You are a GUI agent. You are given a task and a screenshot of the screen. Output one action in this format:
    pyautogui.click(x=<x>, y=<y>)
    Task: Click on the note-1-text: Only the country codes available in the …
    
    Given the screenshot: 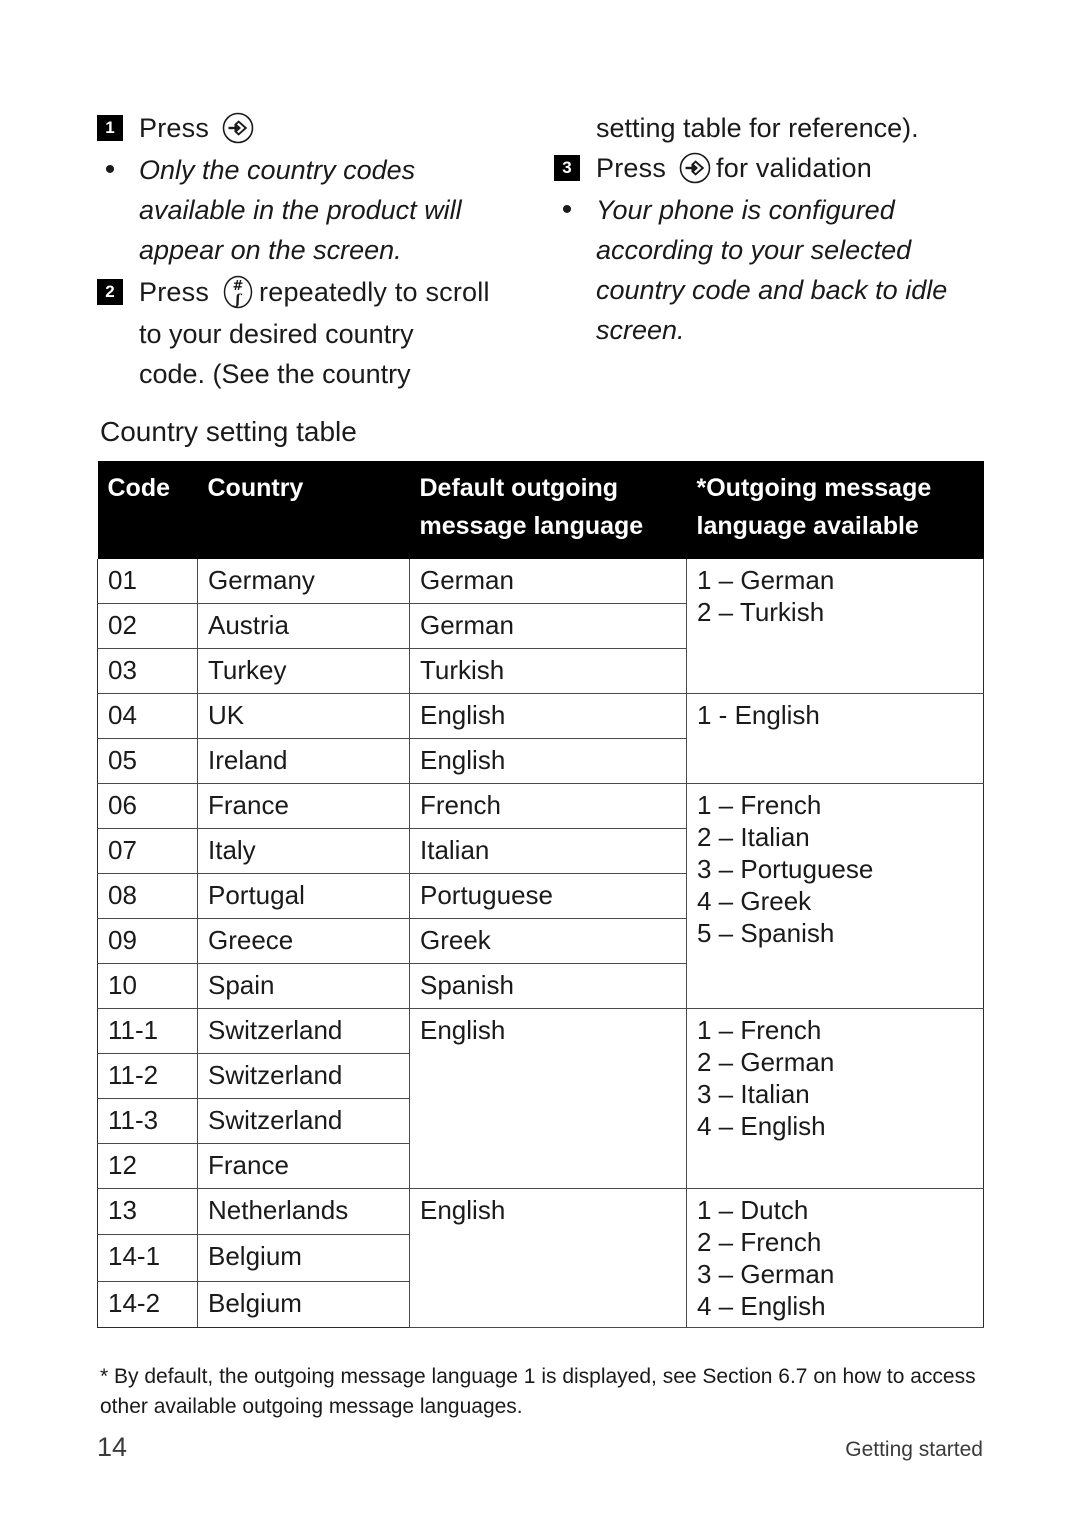 What is the action you would take?
    pyautogui.click(x=300, y=210)
    